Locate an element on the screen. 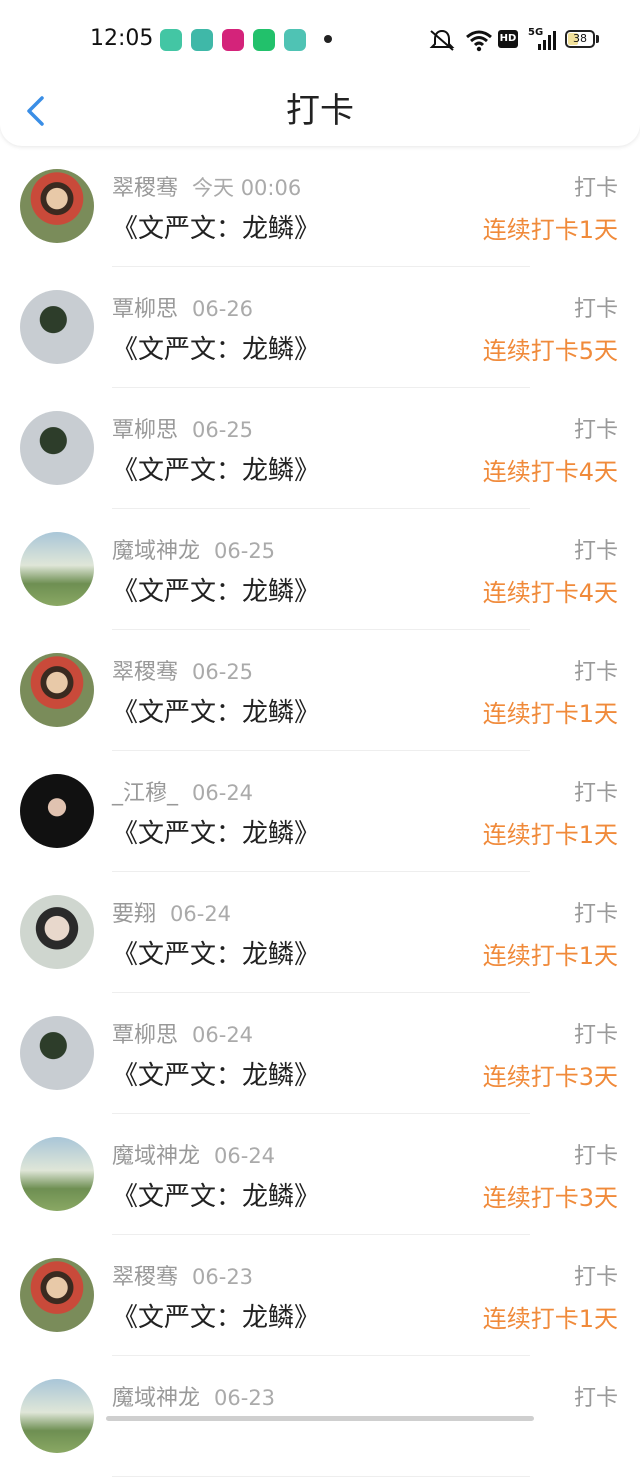 Image resolution: width=640 pixels, height=1477 pixels. user-meta: 魔域神龙 06-24 is located at coordinates (194, 1153).